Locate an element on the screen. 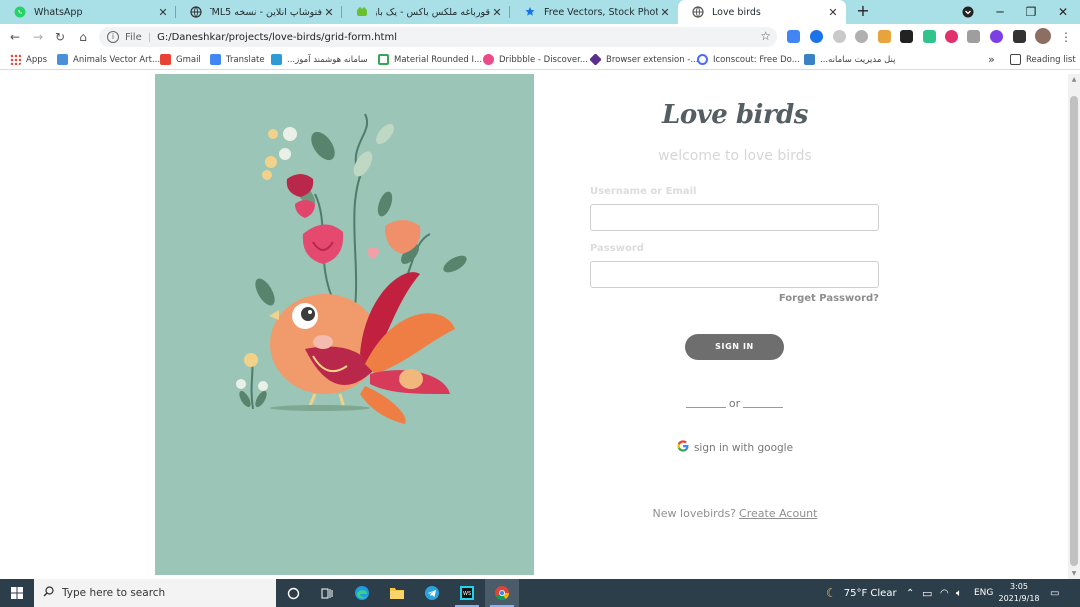  task-view-button is located at coordinates (326, 593).